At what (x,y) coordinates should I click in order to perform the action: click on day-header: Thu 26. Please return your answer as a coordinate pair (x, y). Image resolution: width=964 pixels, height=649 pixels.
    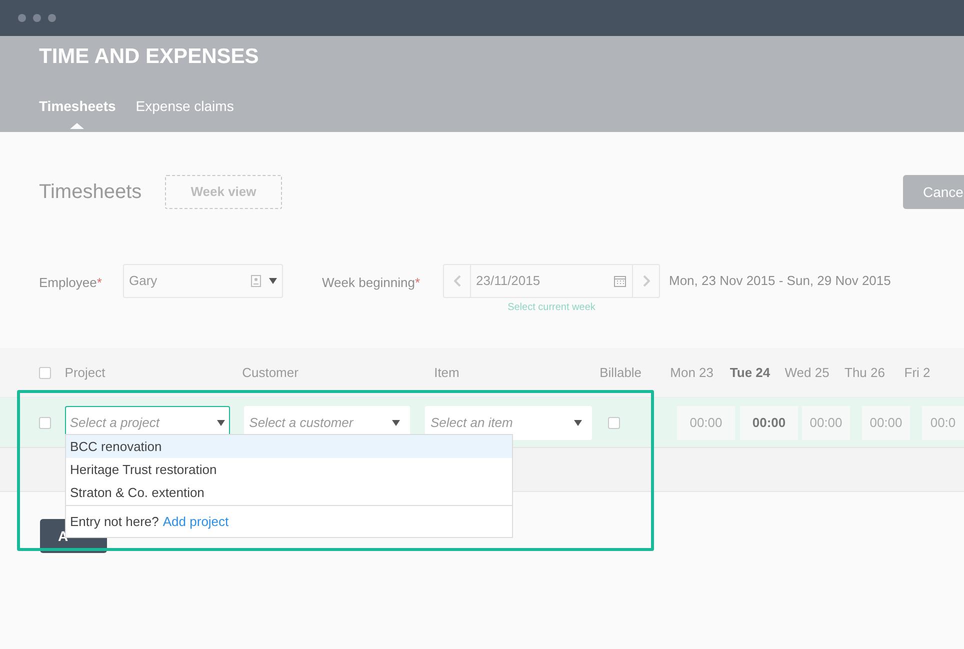
    Looking at the image, I should click on (865, 373).